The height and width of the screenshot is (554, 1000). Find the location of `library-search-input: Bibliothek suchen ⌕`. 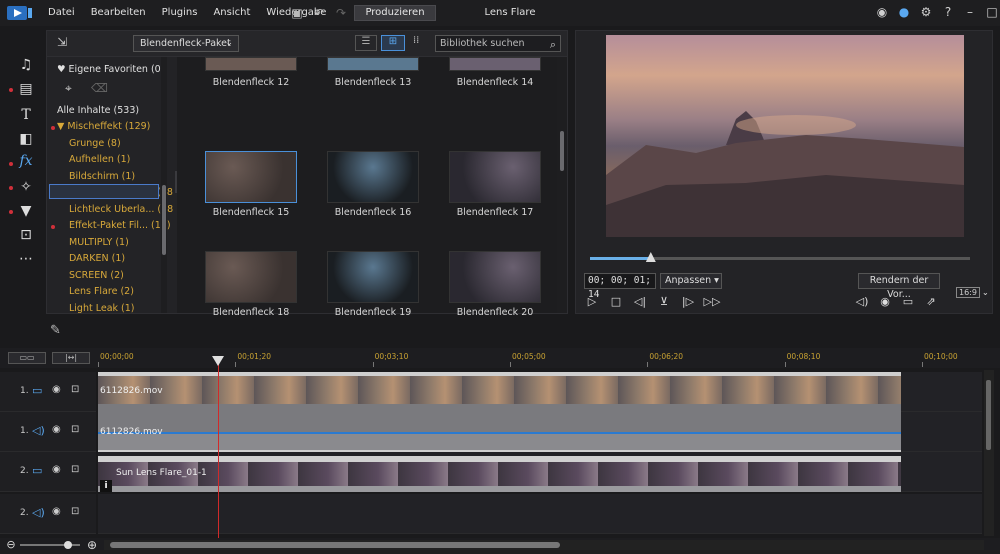

library-search-input: Bibliothek suchen ⌕ is located at coordinates (498, 43).